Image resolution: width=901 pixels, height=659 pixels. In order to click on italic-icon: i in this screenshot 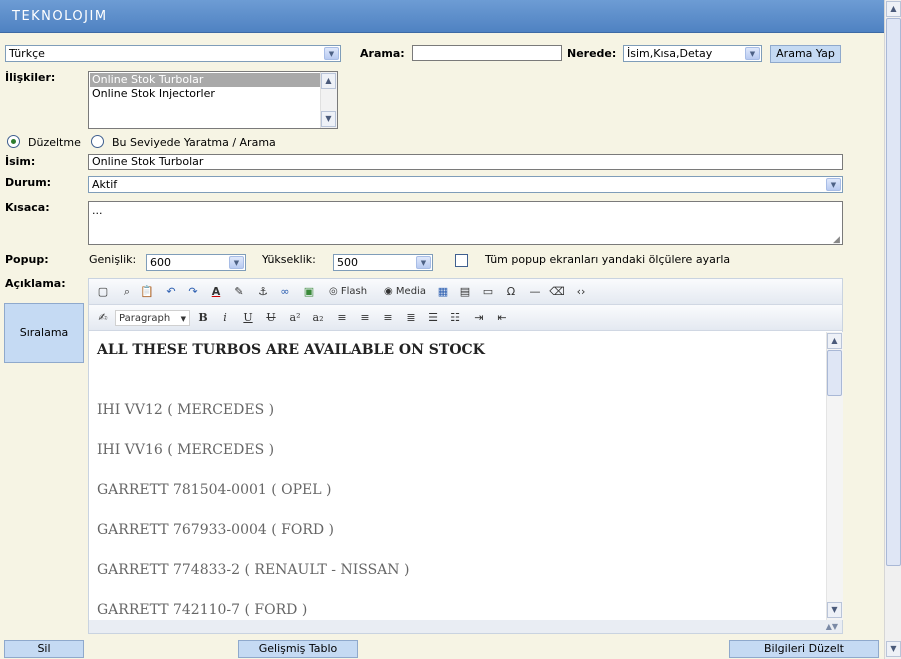, I will do `click(225, 318)`.